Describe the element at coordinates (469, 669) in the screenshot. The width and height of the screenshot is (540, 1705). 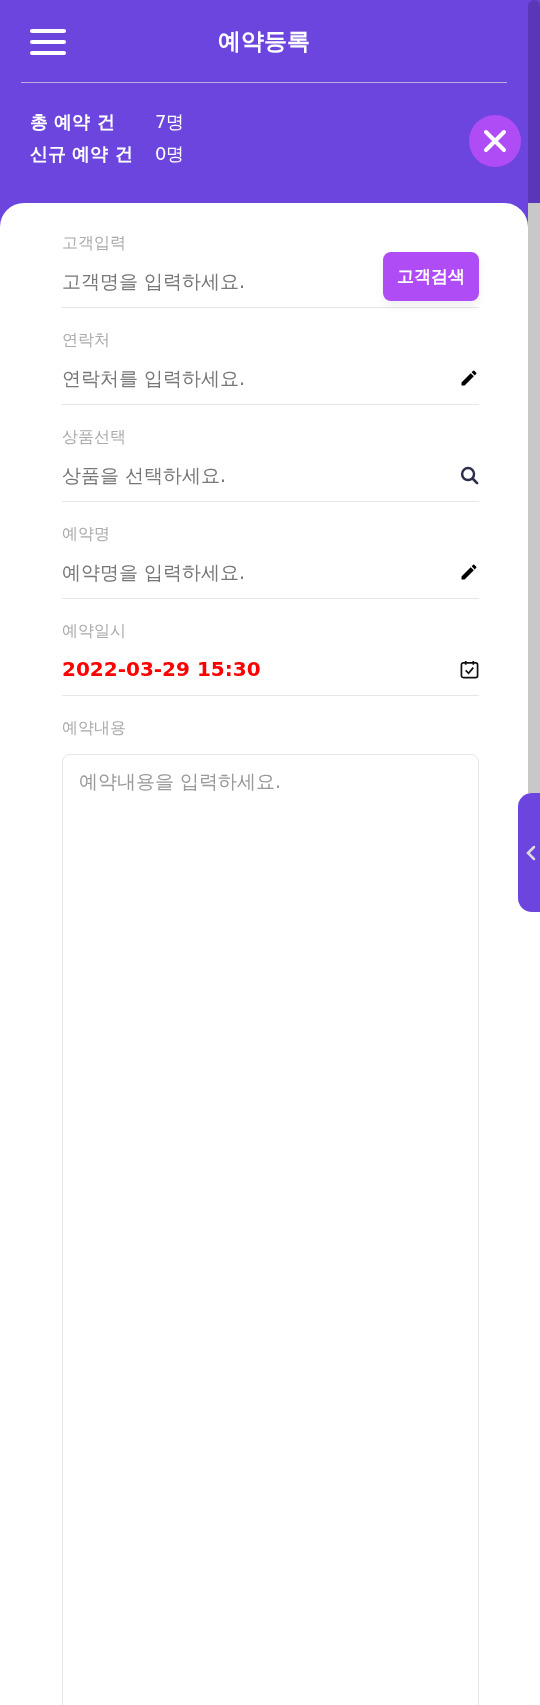
I see `calendar-icon` at that location.